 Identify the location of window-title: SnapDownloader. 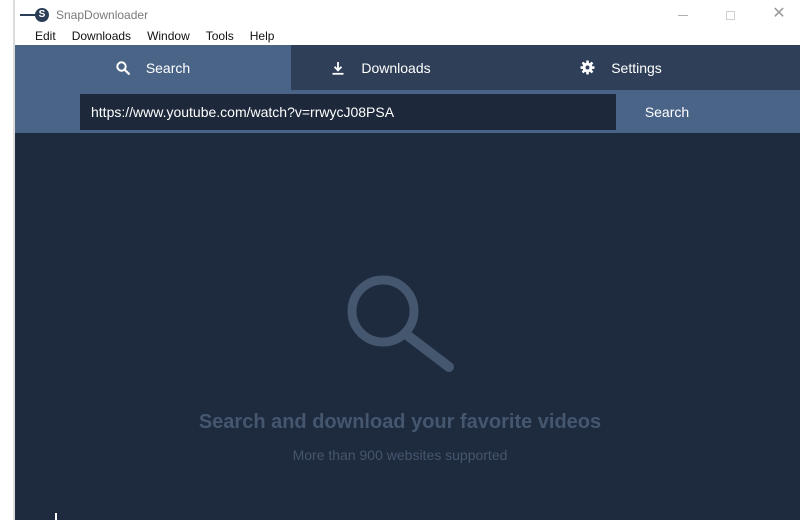
(102, 15).